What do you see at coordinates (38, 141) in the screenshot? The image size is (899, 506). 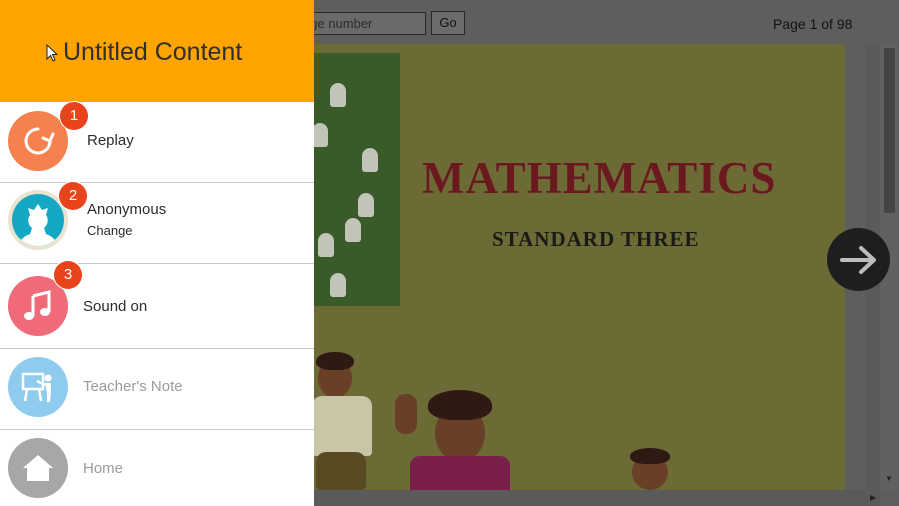 I see `replay-icon` at bounding box center [38, 141].